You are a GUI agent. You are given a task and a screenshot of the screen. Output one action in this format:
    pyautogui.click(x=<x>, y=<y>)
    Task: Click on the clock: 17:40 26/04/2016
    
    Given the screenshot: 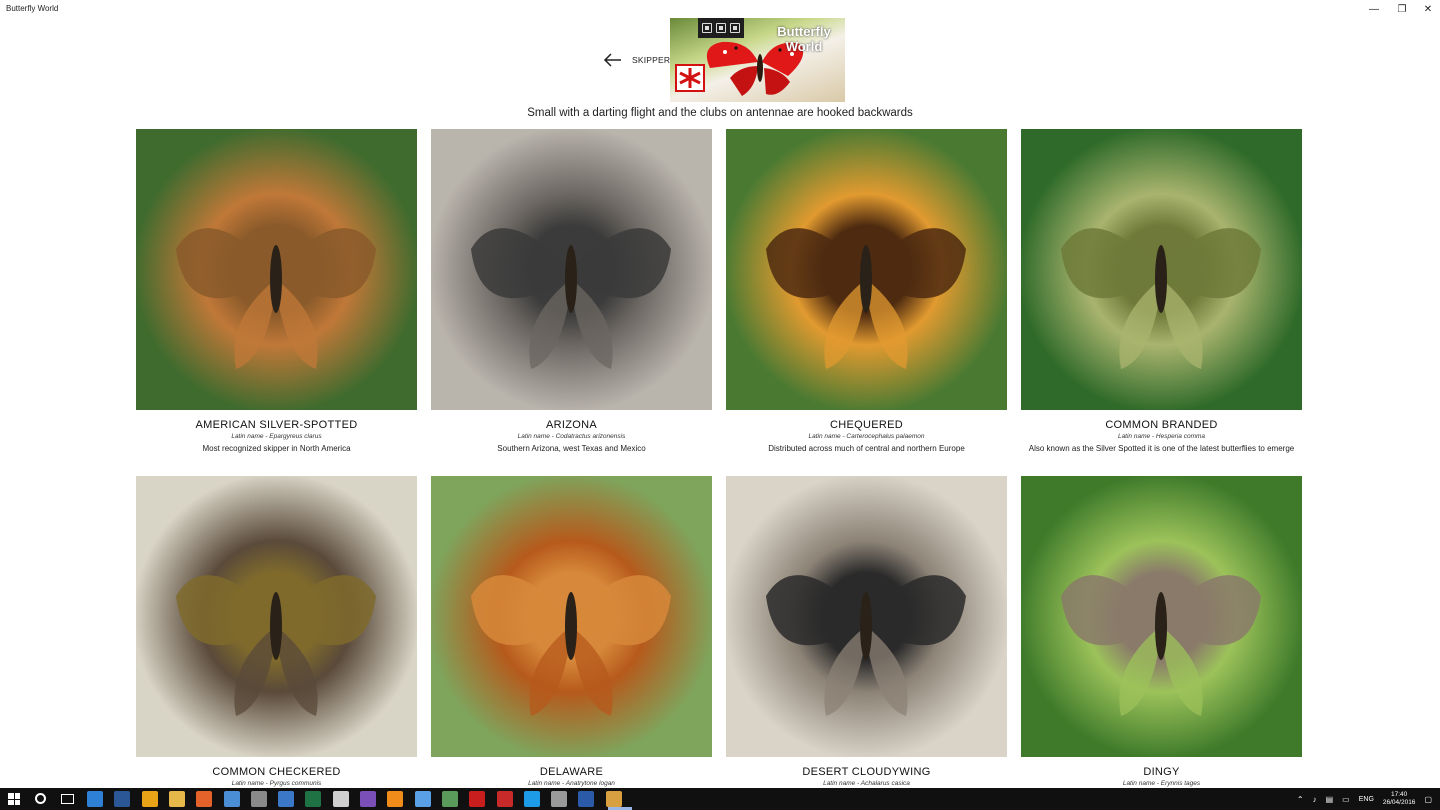 What is the action you would take?
    pyautogui.click(x=1399, y=799)
    